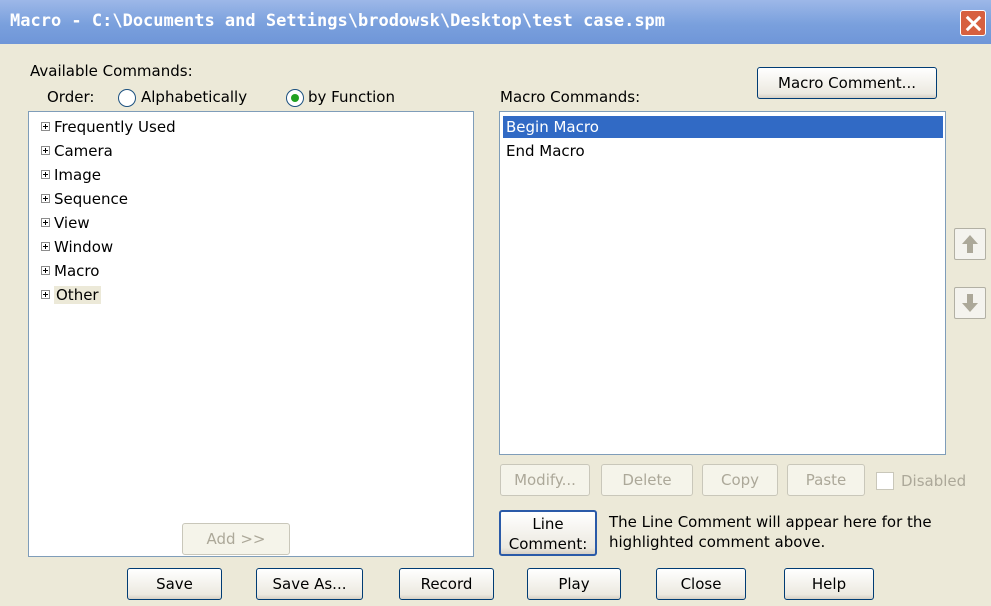  What do you see at coordinates (295, 98) in the screenshot?
I see `radio-by-function` at bounding box center [295, 98].